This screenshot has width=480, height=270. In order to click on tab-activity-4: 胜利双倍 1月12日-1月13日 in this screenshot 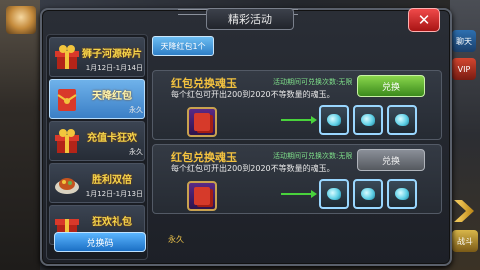, I will do `click(97, 183)`.